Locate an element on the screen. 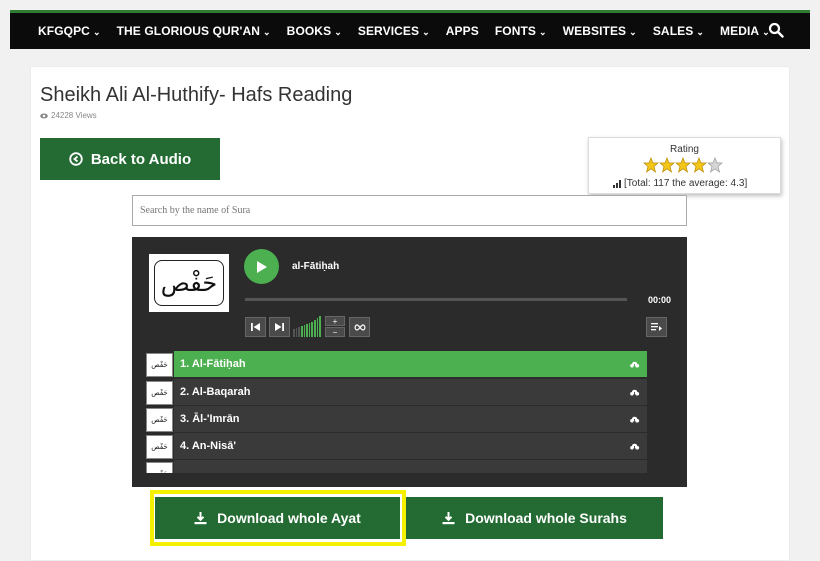 The height and width of the screenshot is (561, 820). skip-forward-icon is located at coordinates (279, 327).